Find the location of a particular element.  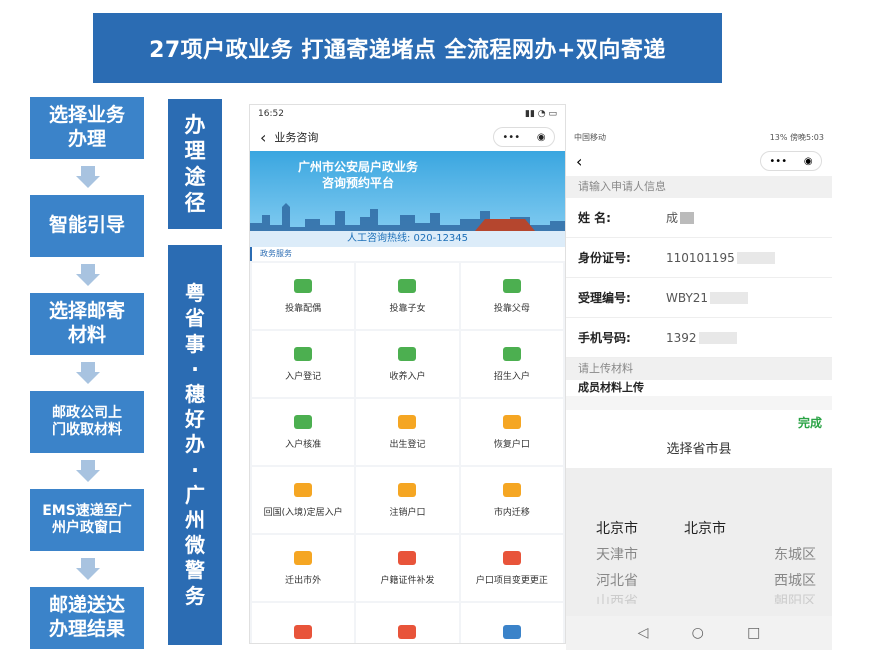

card-icon is located at coordinates (511, 632).